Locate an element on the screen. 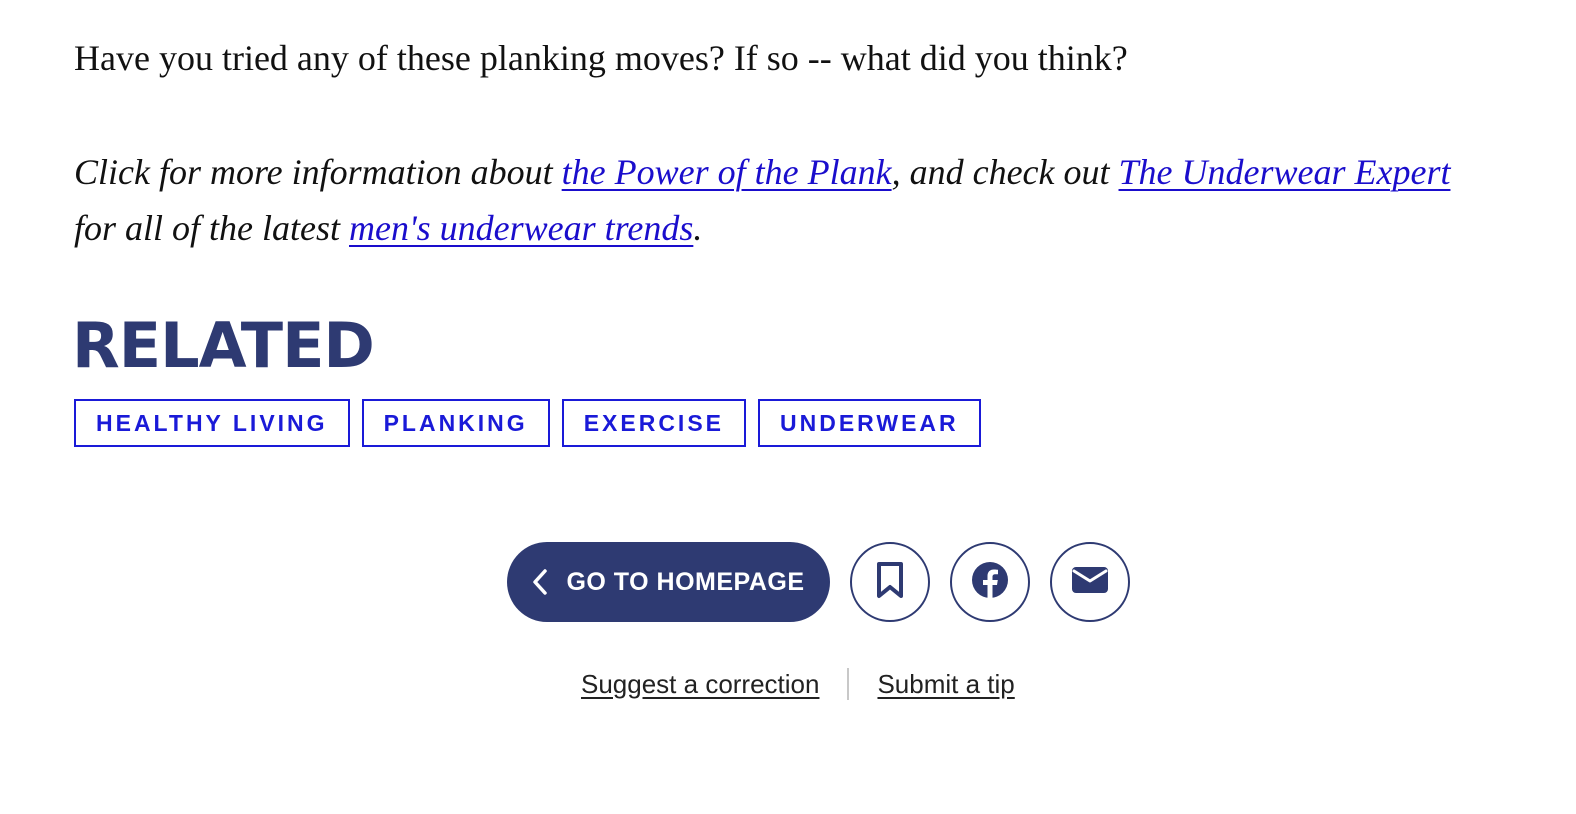  facebook-share-button is located at coordinates (990, 582).